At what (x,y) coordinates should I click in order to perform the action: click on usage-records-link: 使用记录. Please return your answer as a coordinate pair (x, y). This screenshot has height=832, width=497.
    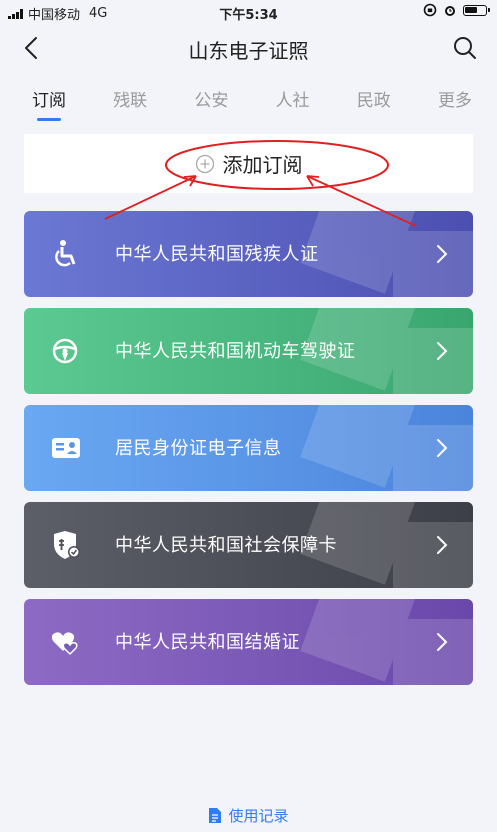
    Looking at the image, I should click on (248, 815).